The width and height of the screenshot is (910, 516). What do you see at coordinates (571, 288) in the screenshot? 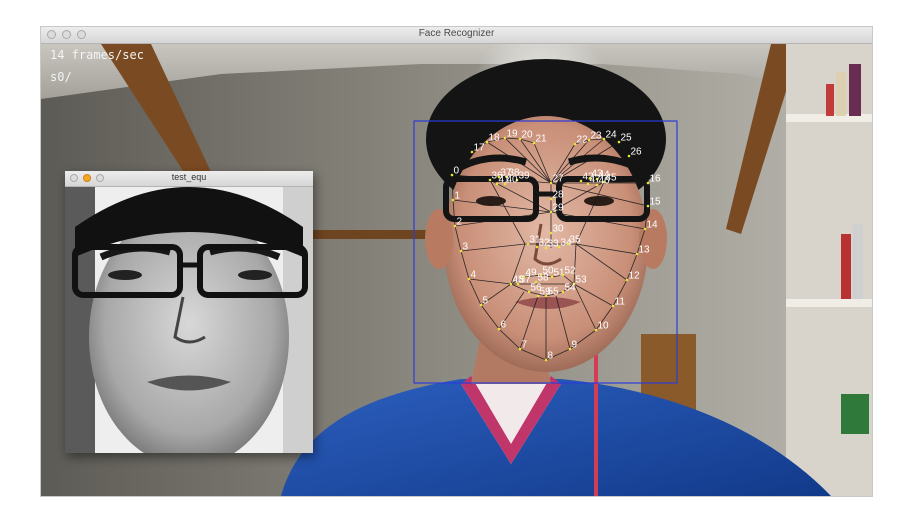
I see `landmark-label-54: 54` at bounding box center [571, 288].